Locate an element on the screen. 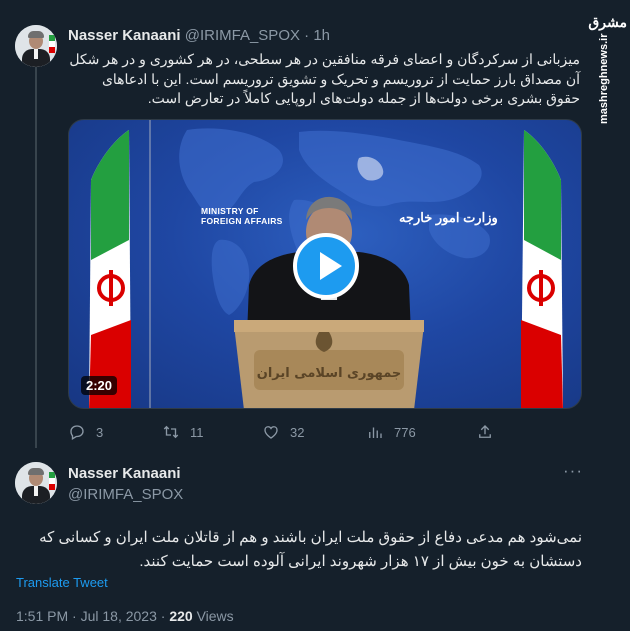 This screenshot has height=631, width=630. translate-tweet-link: Translate Tweet is located at coordinates (62, 582).